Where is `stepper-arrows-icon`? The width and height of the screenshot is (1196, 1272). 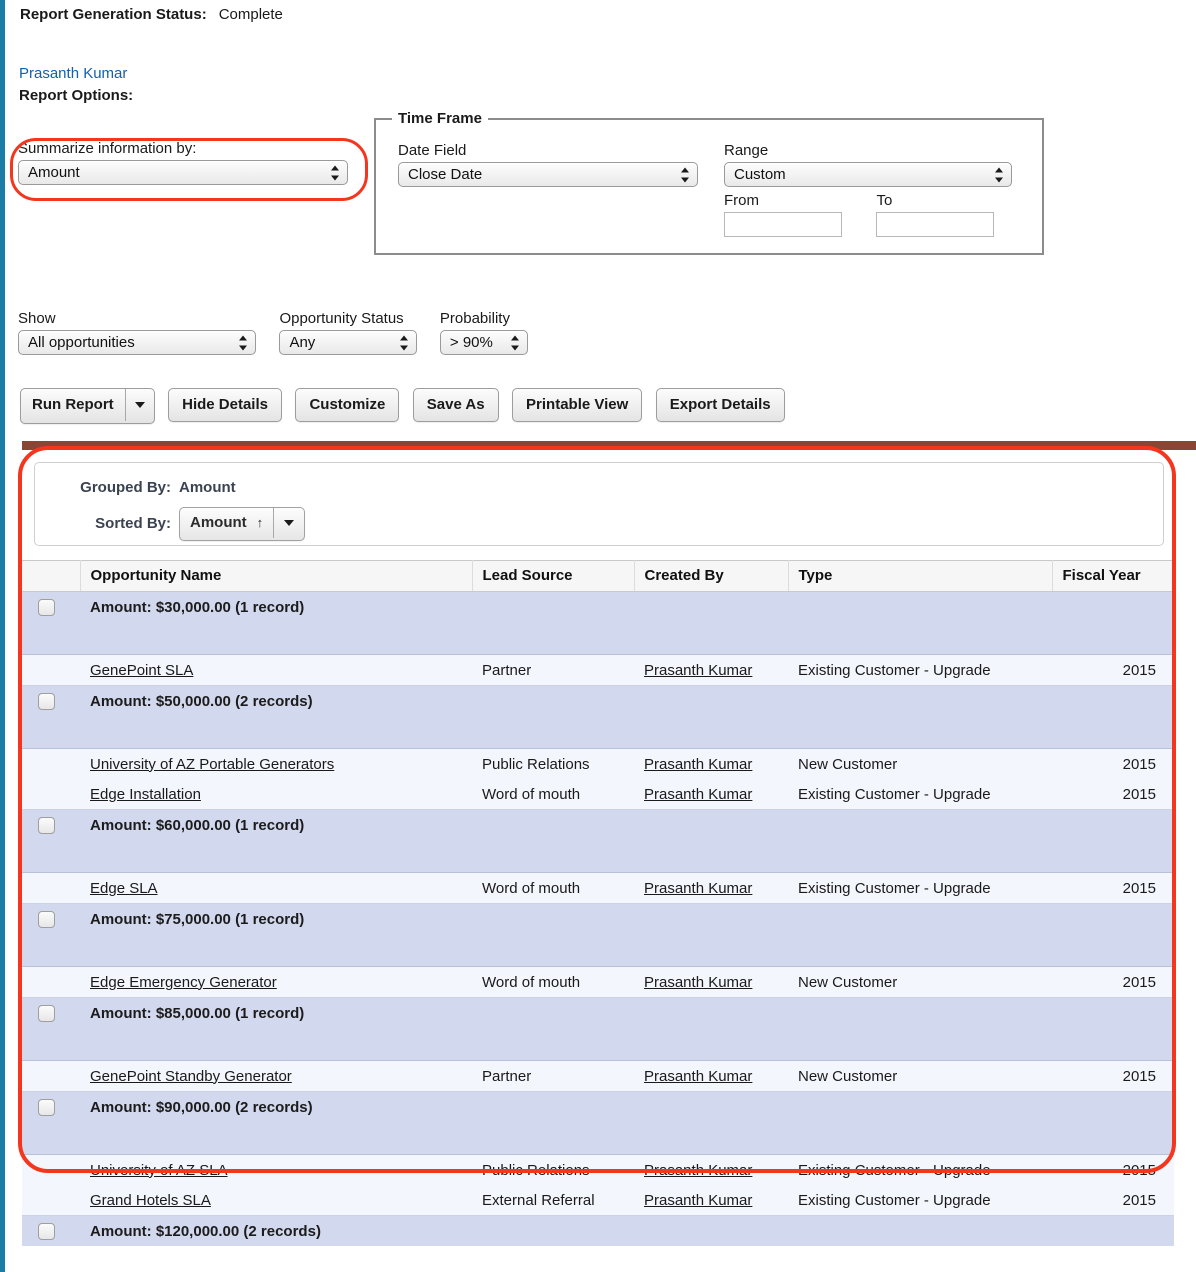 stepper-arrows-icon is located at coordinates (335, 172).